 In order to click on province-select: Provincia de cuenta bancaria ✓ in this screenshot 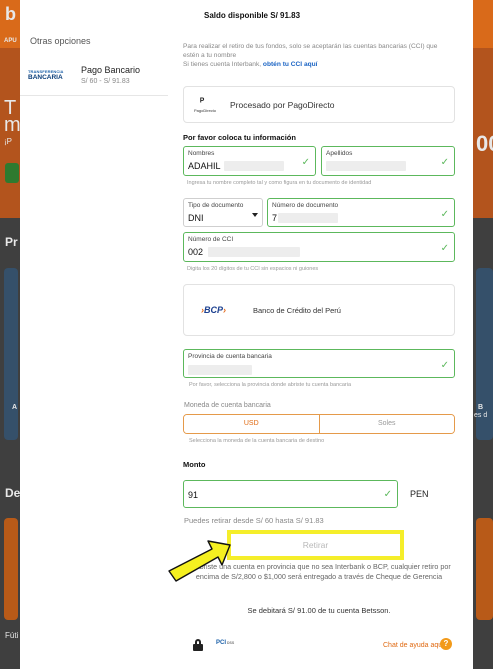, I will do `click(319, 363)`.